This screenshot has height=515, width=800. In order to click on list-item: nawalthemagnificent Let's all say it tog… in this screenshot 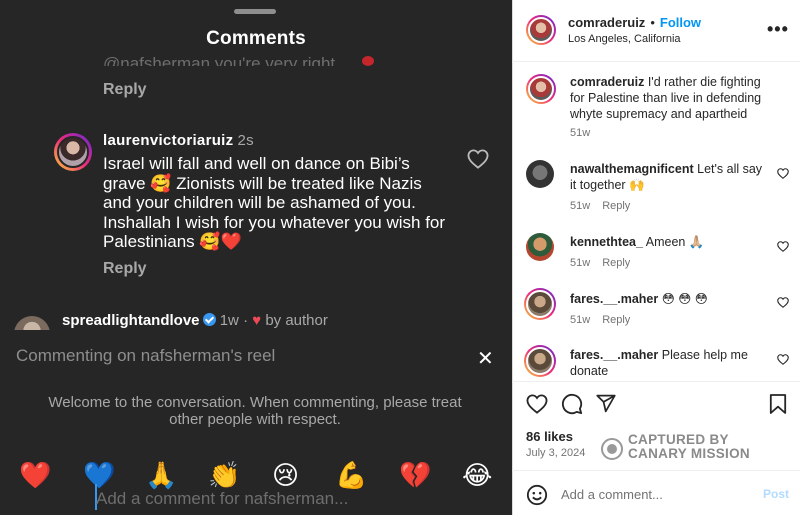, I will do `click(670, 177)`.